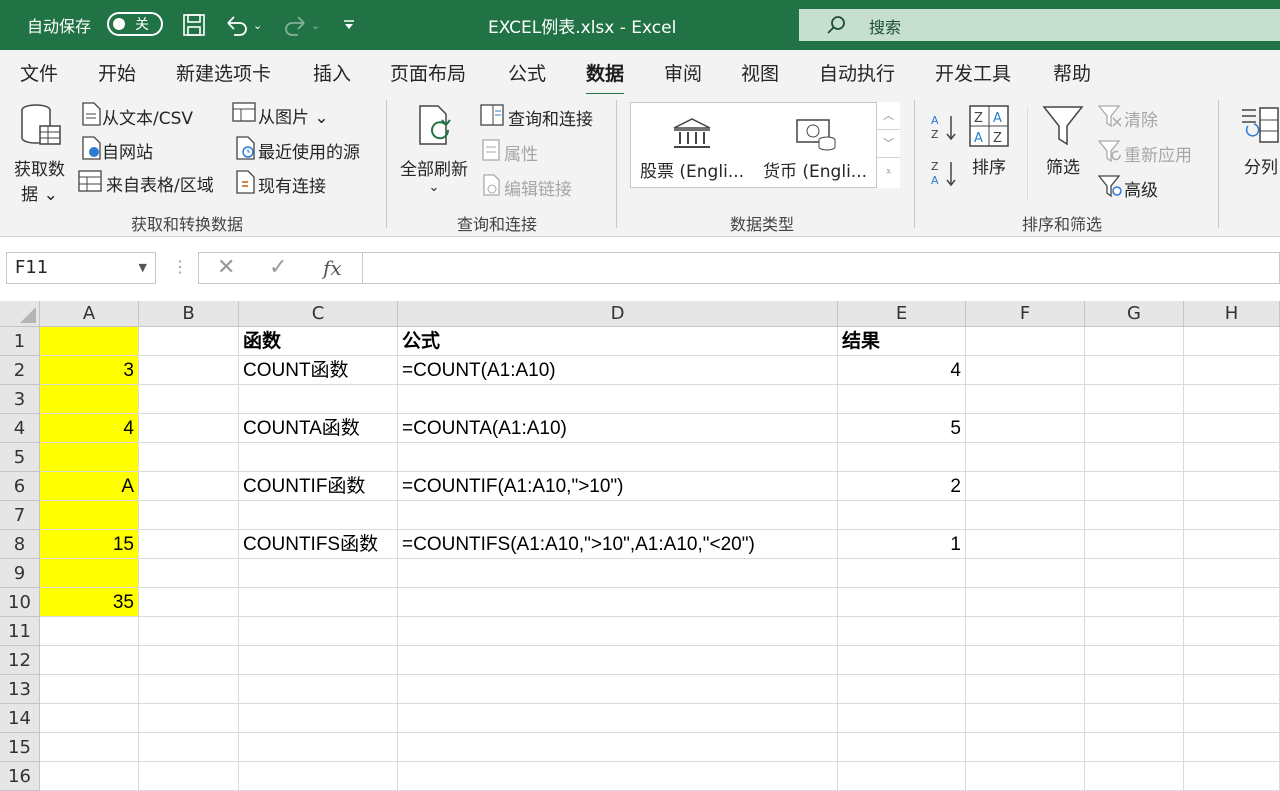  What do you see at coordinates (189, 631) in the screenshot?
I see `cell-b11` at bounding box center [189, 631].